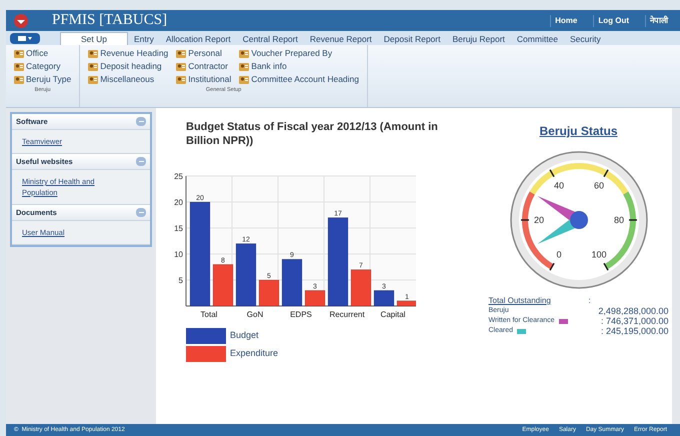 Image resolution: width=680 pixels, height=436 pixels. I want to click on row-value: : 746,371,000.00, so click(634, 321).